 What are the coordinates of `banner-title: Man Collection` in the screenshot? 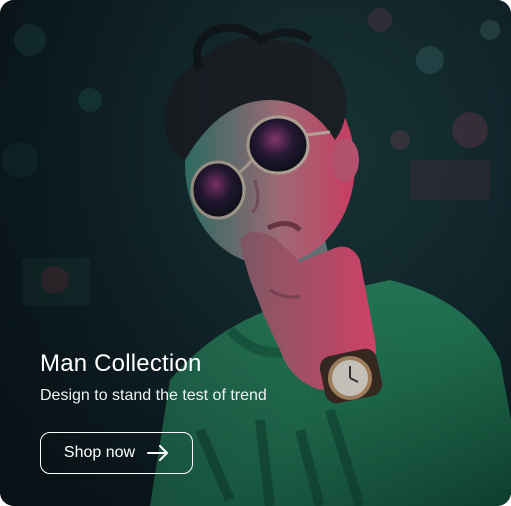 It's located at (121, 363).